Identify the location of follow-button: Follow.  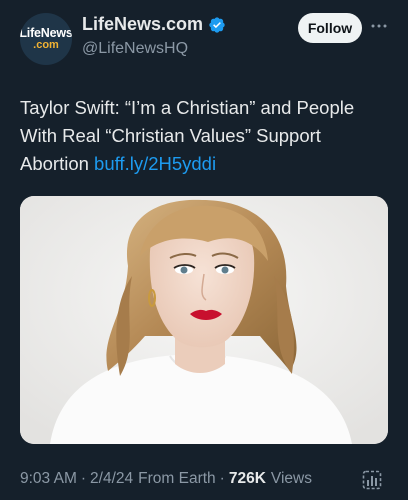
(330, 28).